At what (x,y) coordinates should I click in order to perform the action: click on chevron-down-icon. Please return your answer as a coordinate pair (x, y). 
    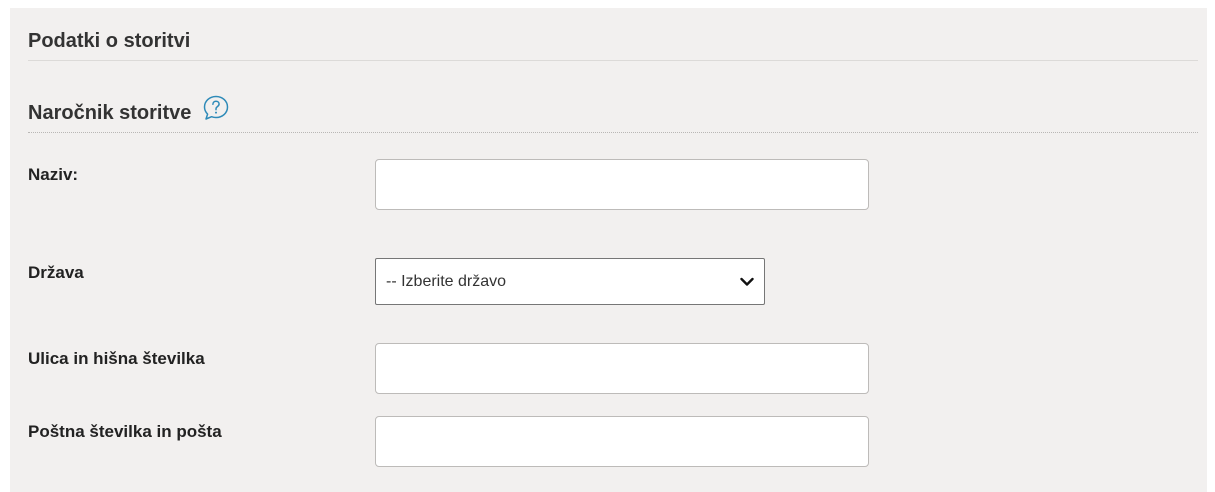
    Looking at the image, I should click on (747, 281).